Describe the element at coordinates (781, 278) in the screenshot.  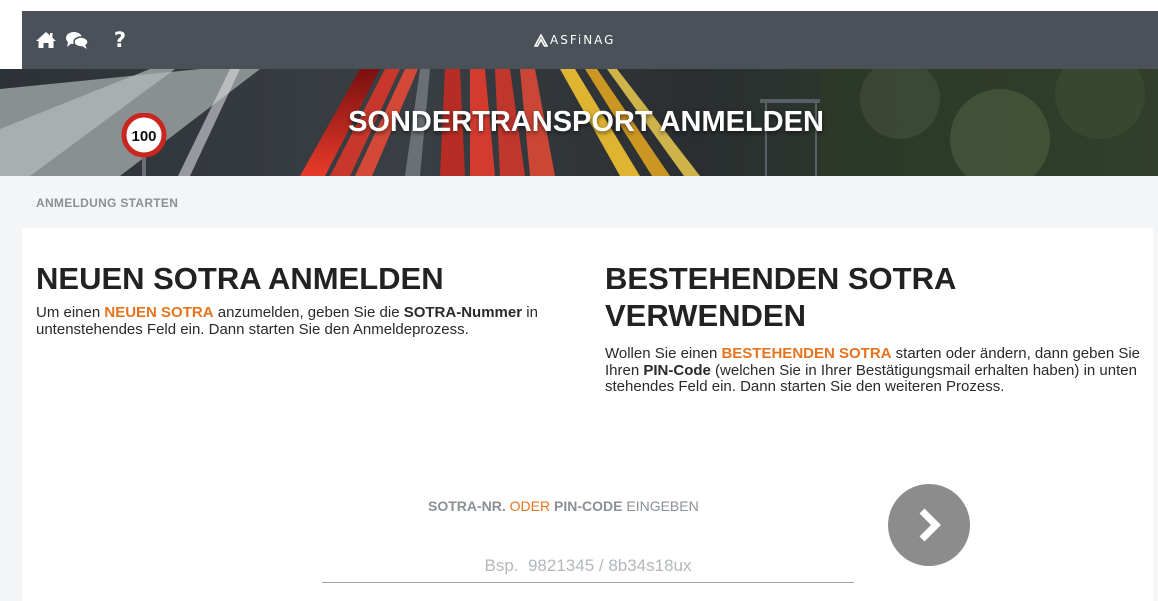
I see `existing-sotra-title-line-1: BESTEHENDEN SOTRA` at that location.